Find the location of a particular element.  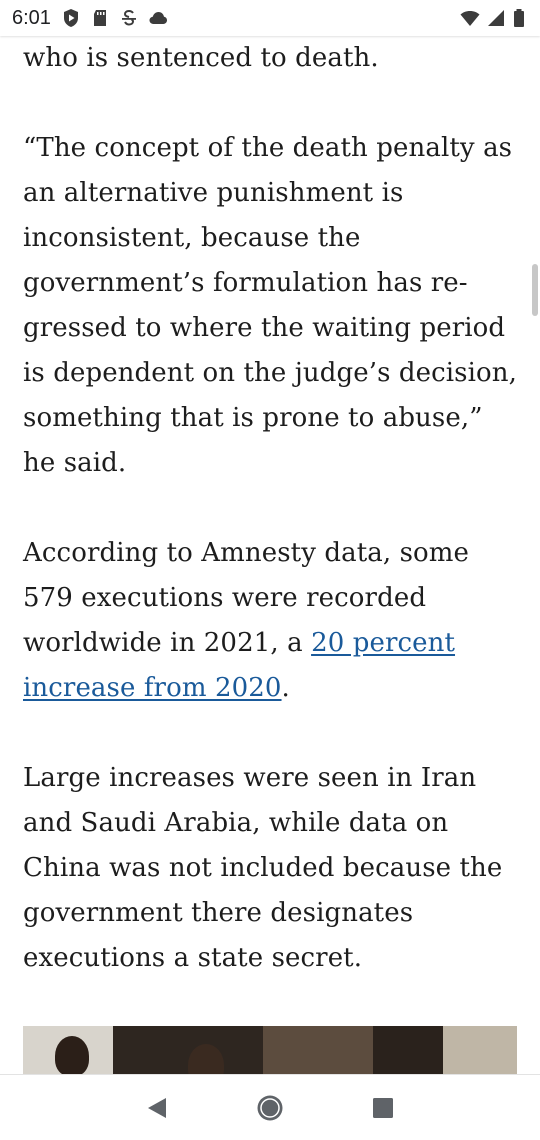

article-paragraph: who is sentenced to death. is located at coordinates (201, 58).